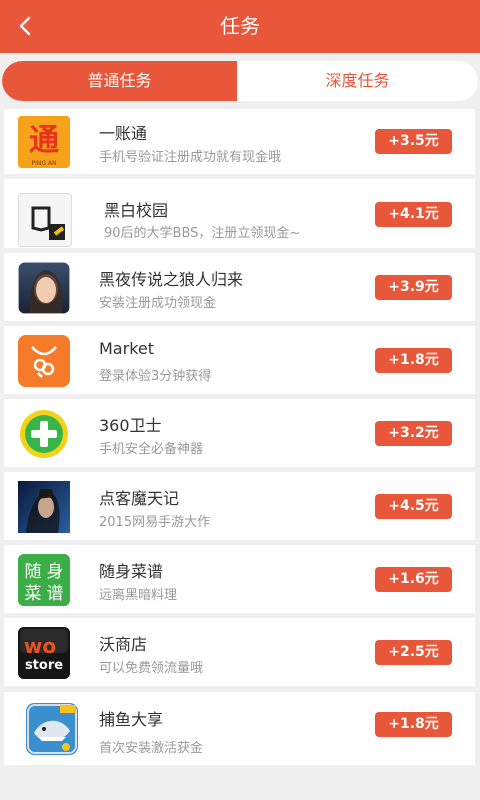  Describe the element at coordinates (123, 133) in the screenshot. I see `task-name: 一账通` at that location.